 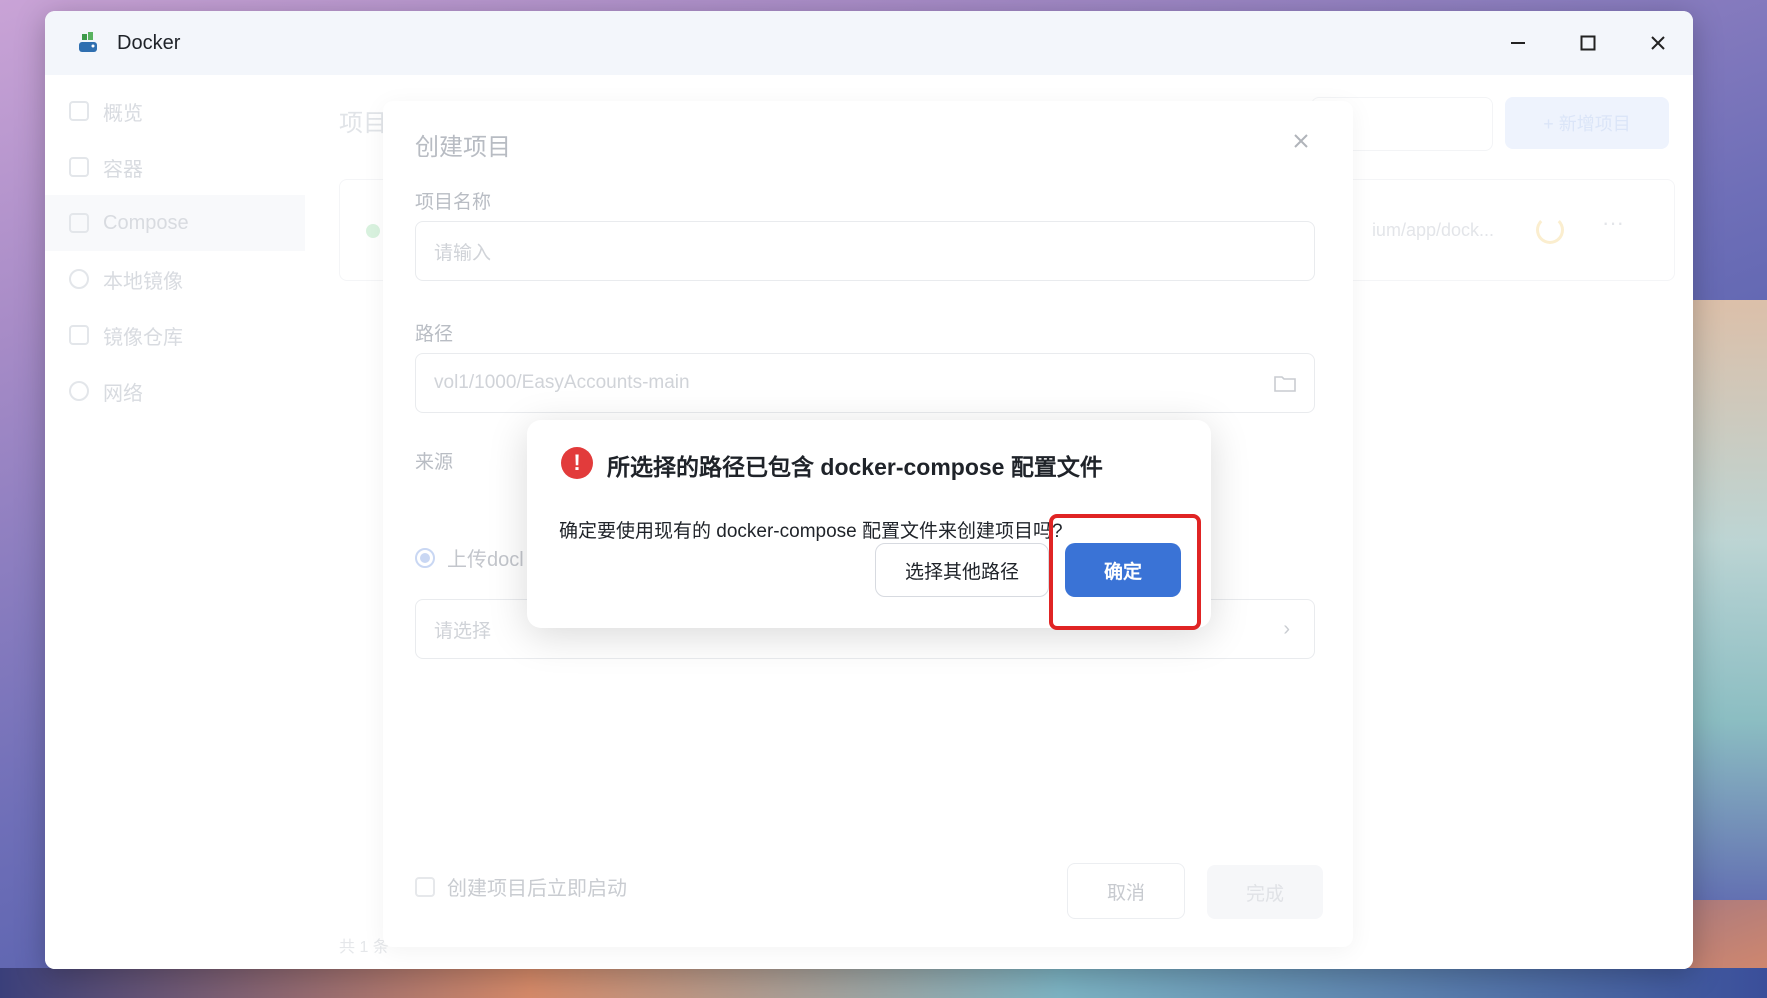 I want to click on maximize-icon, so click(x=1588, y=43).